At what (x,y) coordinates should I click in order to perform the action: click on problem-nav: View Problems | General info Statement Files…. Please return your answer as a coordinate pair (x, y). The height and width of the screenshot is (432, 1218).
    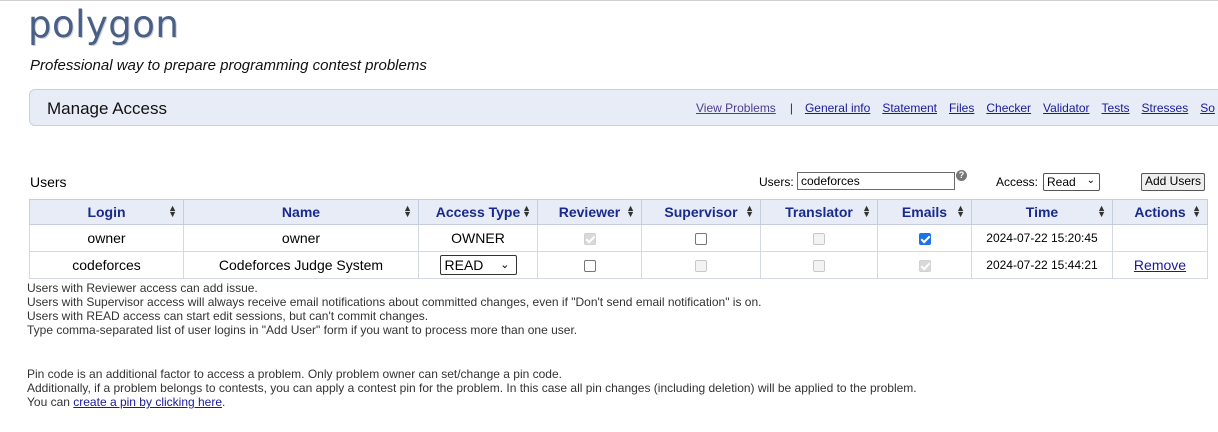
    Looking at the image, I should click on (957, 108).